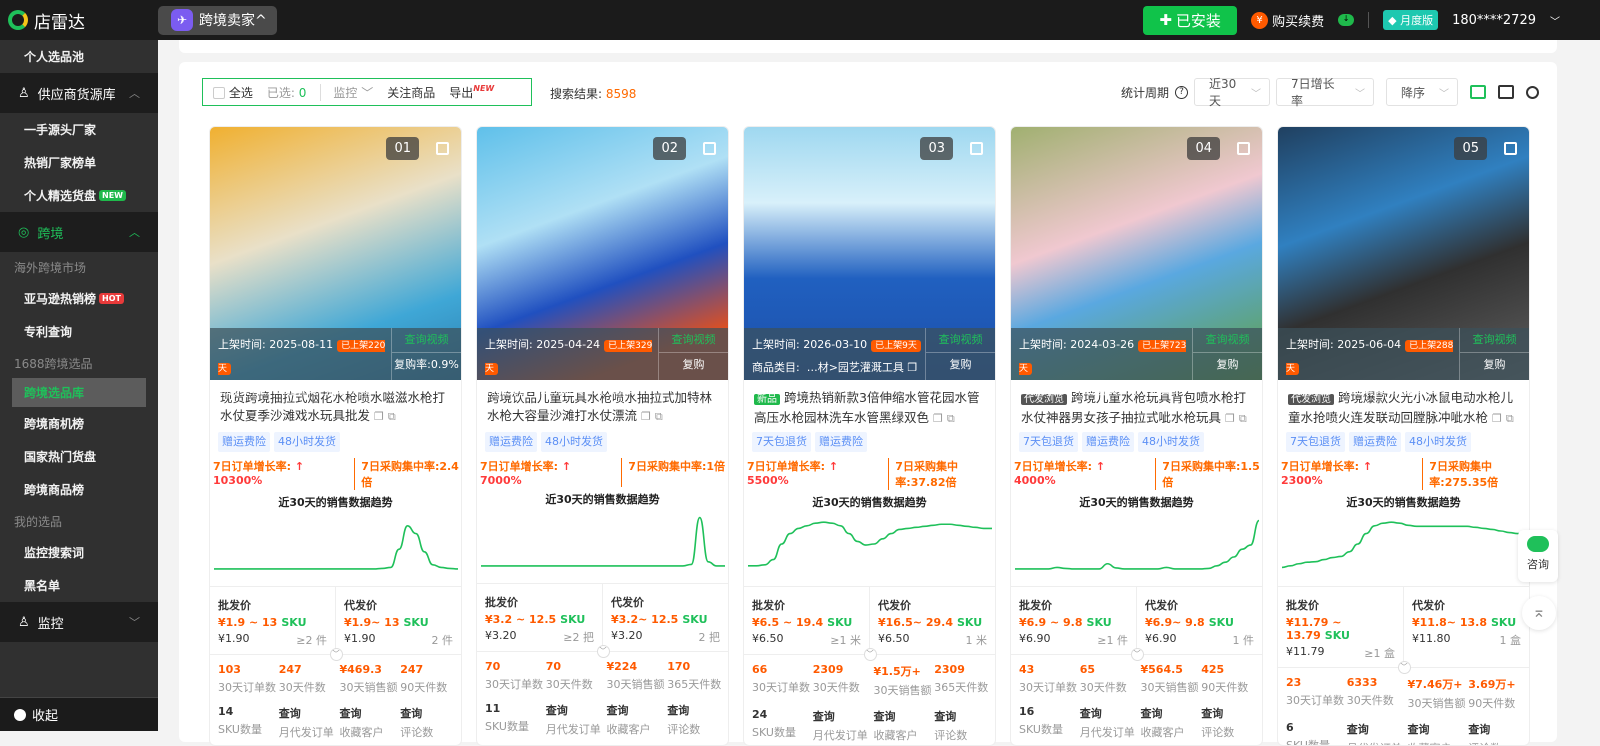 This screenshot has width=1600, height=746. I want to click on sidebar-item-personal-pool: 个人选品池, so click(79, 56).